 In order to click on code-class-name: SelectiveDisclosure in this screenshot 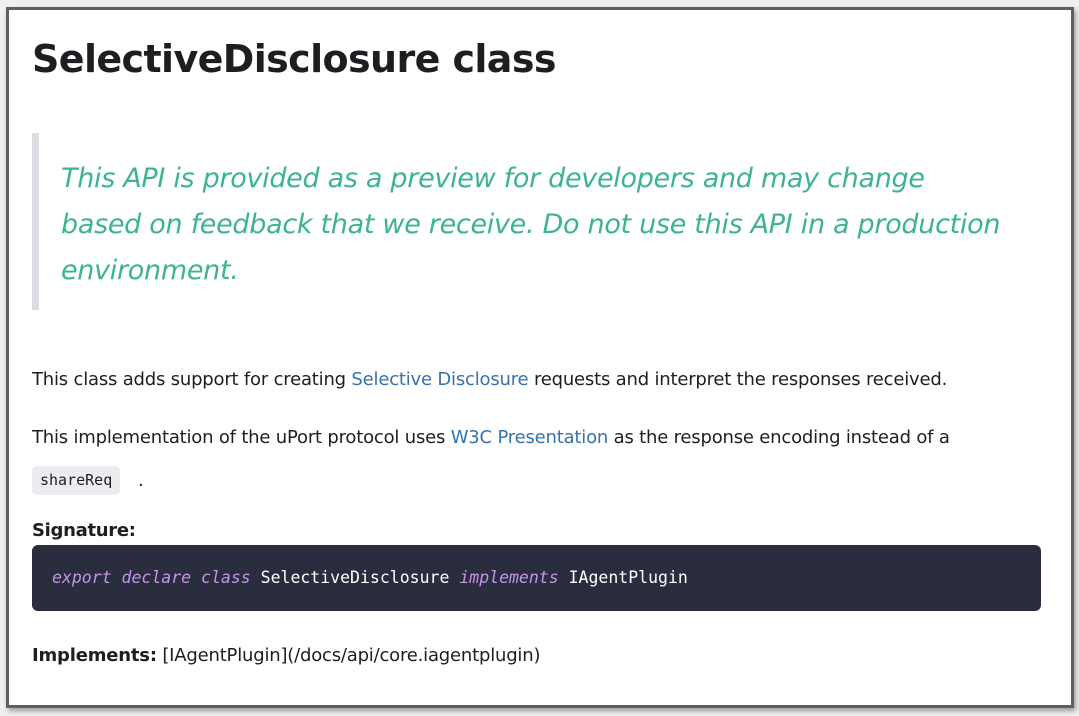, I will do `click(355, 577)`.